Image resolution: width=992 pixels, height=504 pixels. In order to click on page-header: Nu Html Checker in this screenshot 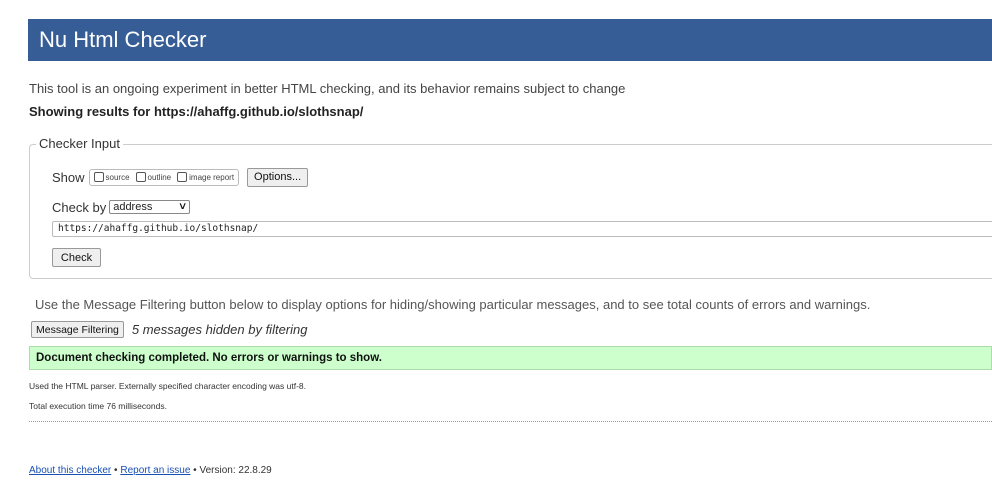, I will do `click(510, 40)`.